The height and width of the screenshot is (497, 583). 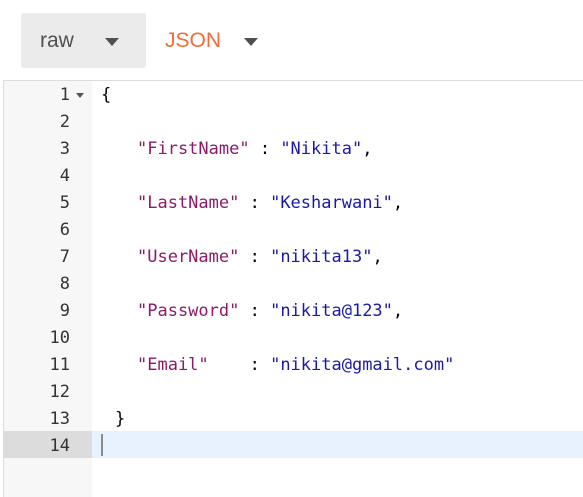 I want to click on json-value: "Kesharwani", so click(x=331, y=203).